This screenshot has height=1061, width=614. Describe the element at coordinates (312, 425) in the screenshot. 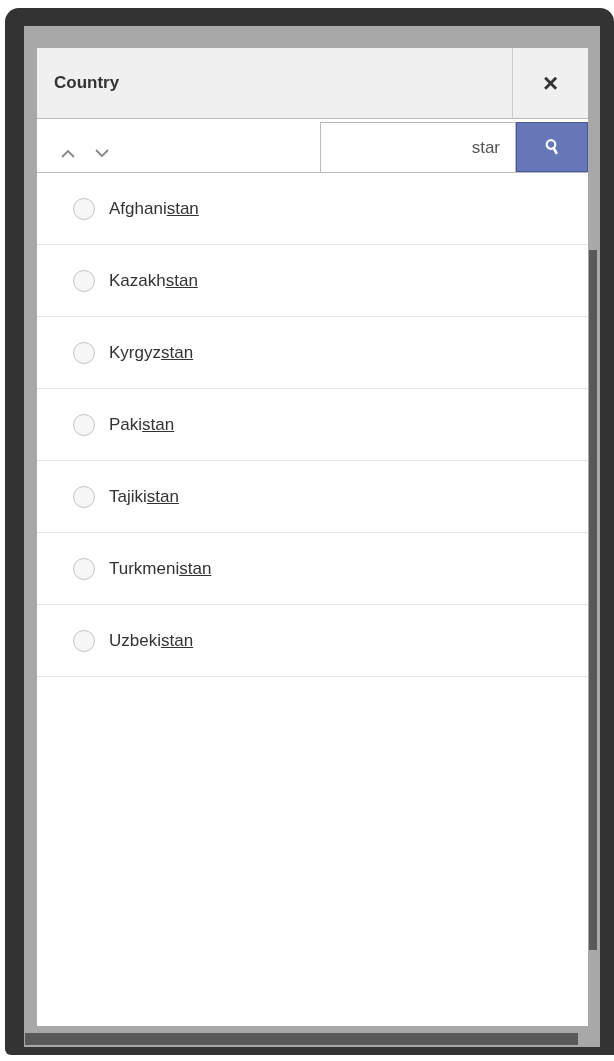

I see `country-option: Pakistan` at that location.